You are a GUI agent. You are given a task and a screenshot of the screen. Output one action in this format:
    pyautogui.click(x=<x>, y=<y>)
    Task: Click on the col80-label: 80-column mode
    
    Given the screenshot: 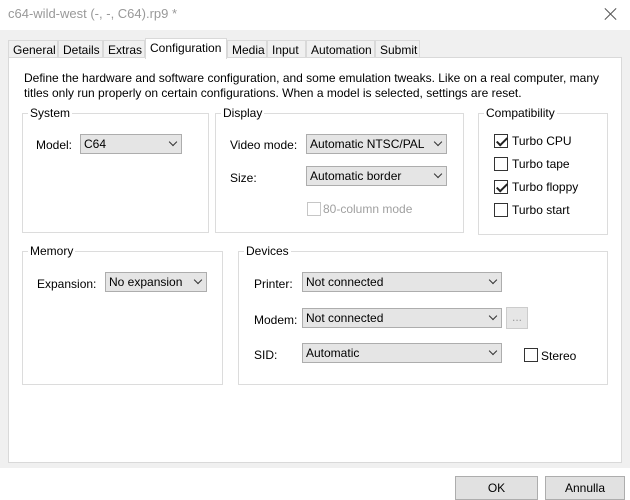 What is the action you would take?
    pyautogui.click(x=368, y=209)
    